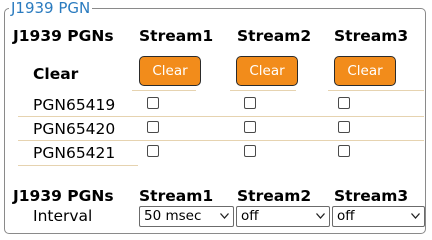  Describe the element at coordinates (344, 103) in the screenshot. I see `checkbox-65419-stream3` at that location.